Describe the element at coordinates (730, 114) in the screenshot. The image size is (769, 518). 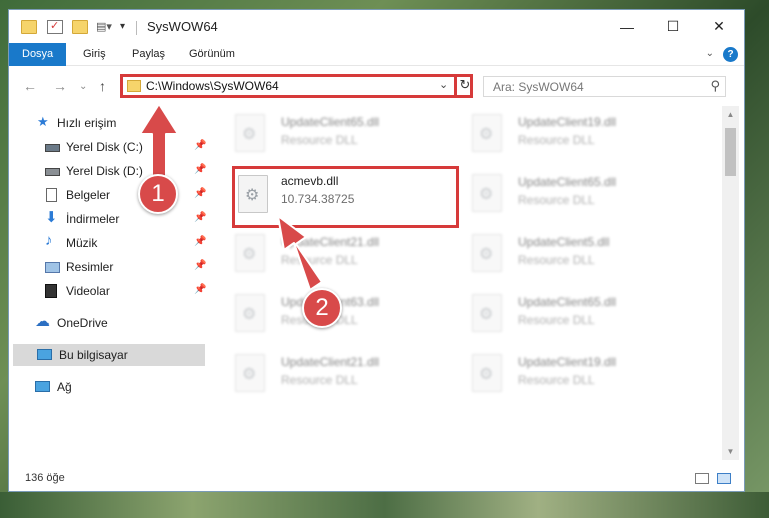
I see `scroll-up-icon: ▲` at that location.